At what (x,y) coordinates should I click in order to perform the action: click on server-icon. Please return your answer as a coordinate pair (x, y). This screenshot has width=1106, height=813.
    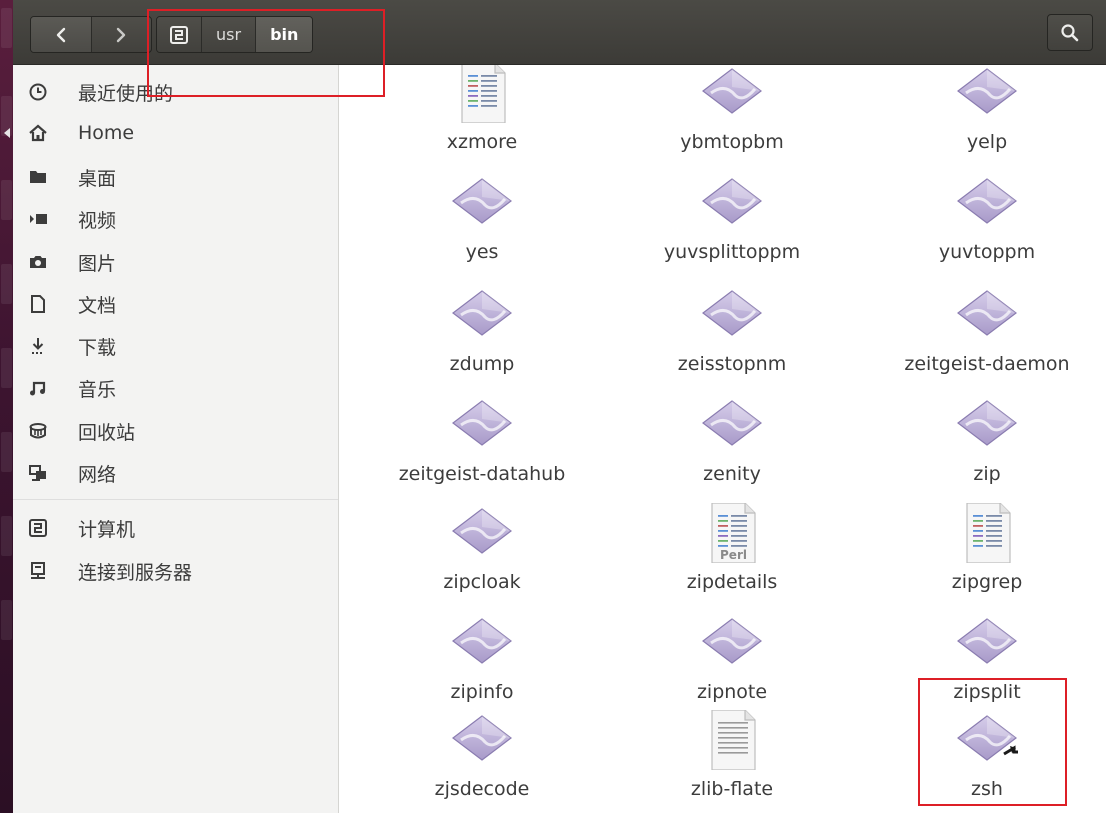
    Looking at the image, I should click on (38, 571).